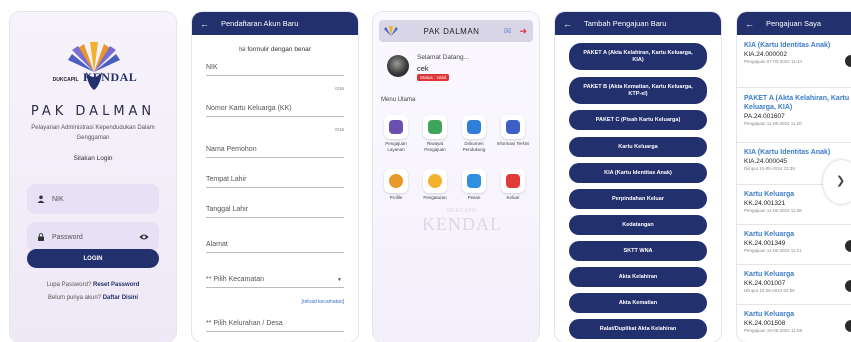 Image resolution: width=851 pixels, height=342 pixels. Describe the element at coordinates (773, 330) in the screenshot. I see `item-date: Pengajuan 19-06-2024 11:59` at that location.